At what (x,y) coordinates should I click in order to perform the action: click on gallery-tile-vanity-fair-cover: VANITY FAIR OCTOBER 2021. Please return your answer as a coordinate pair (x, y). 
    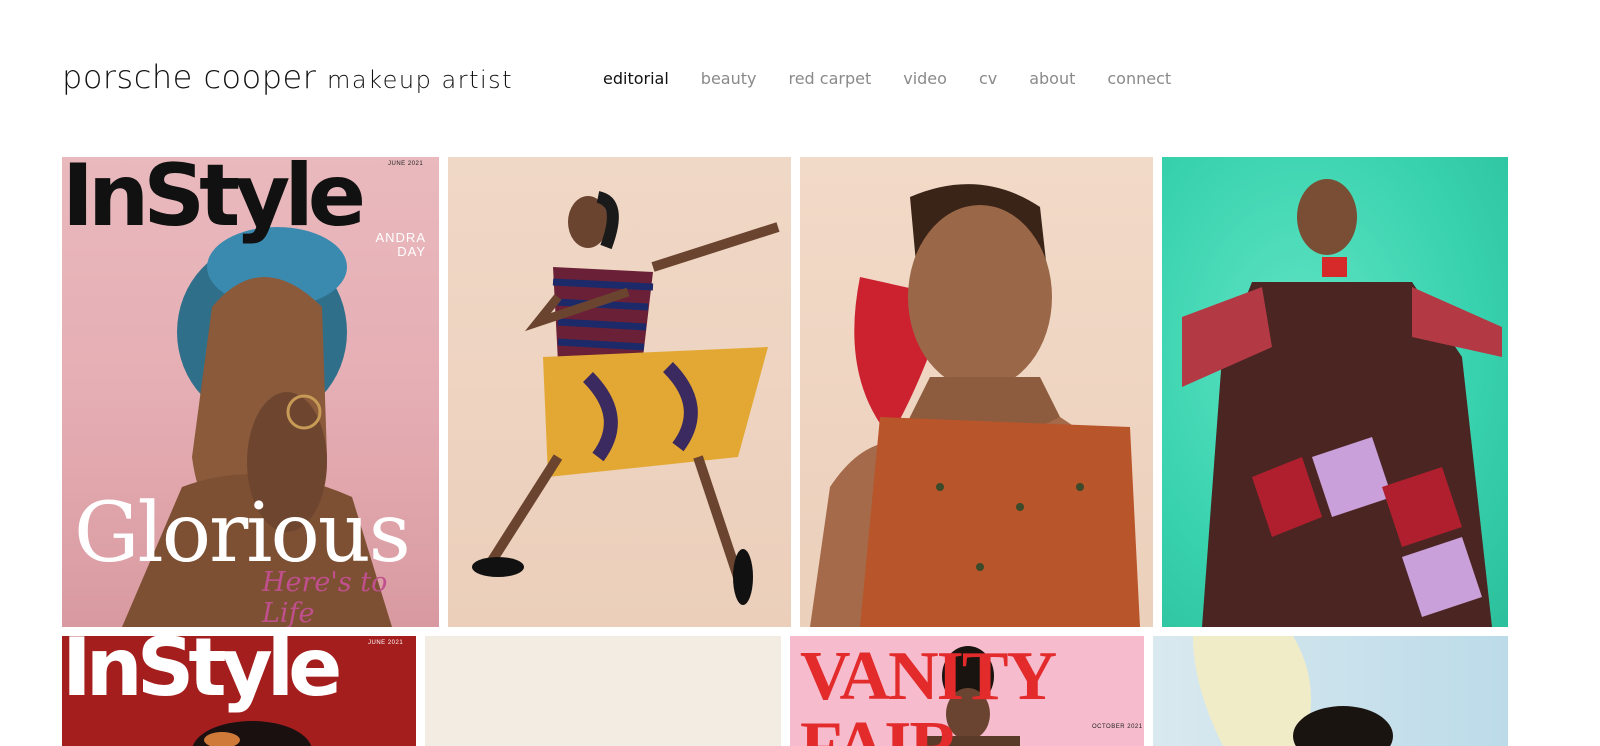
    Looking at the image, I should click on (967, 691).